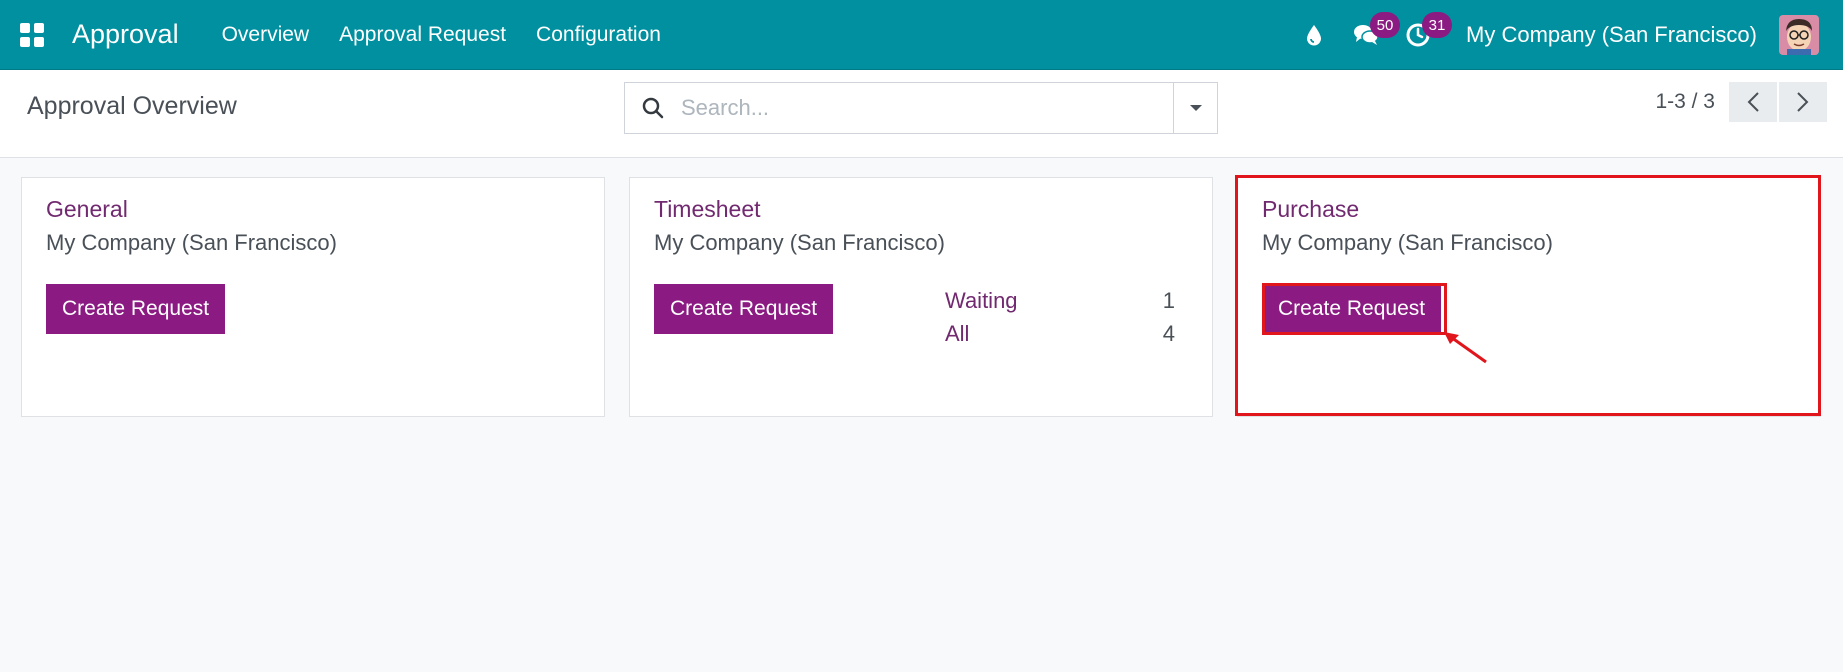  Describe the element at coordinates (1168, 333) in the screenshot. I see `stat-count: 4` at that location.